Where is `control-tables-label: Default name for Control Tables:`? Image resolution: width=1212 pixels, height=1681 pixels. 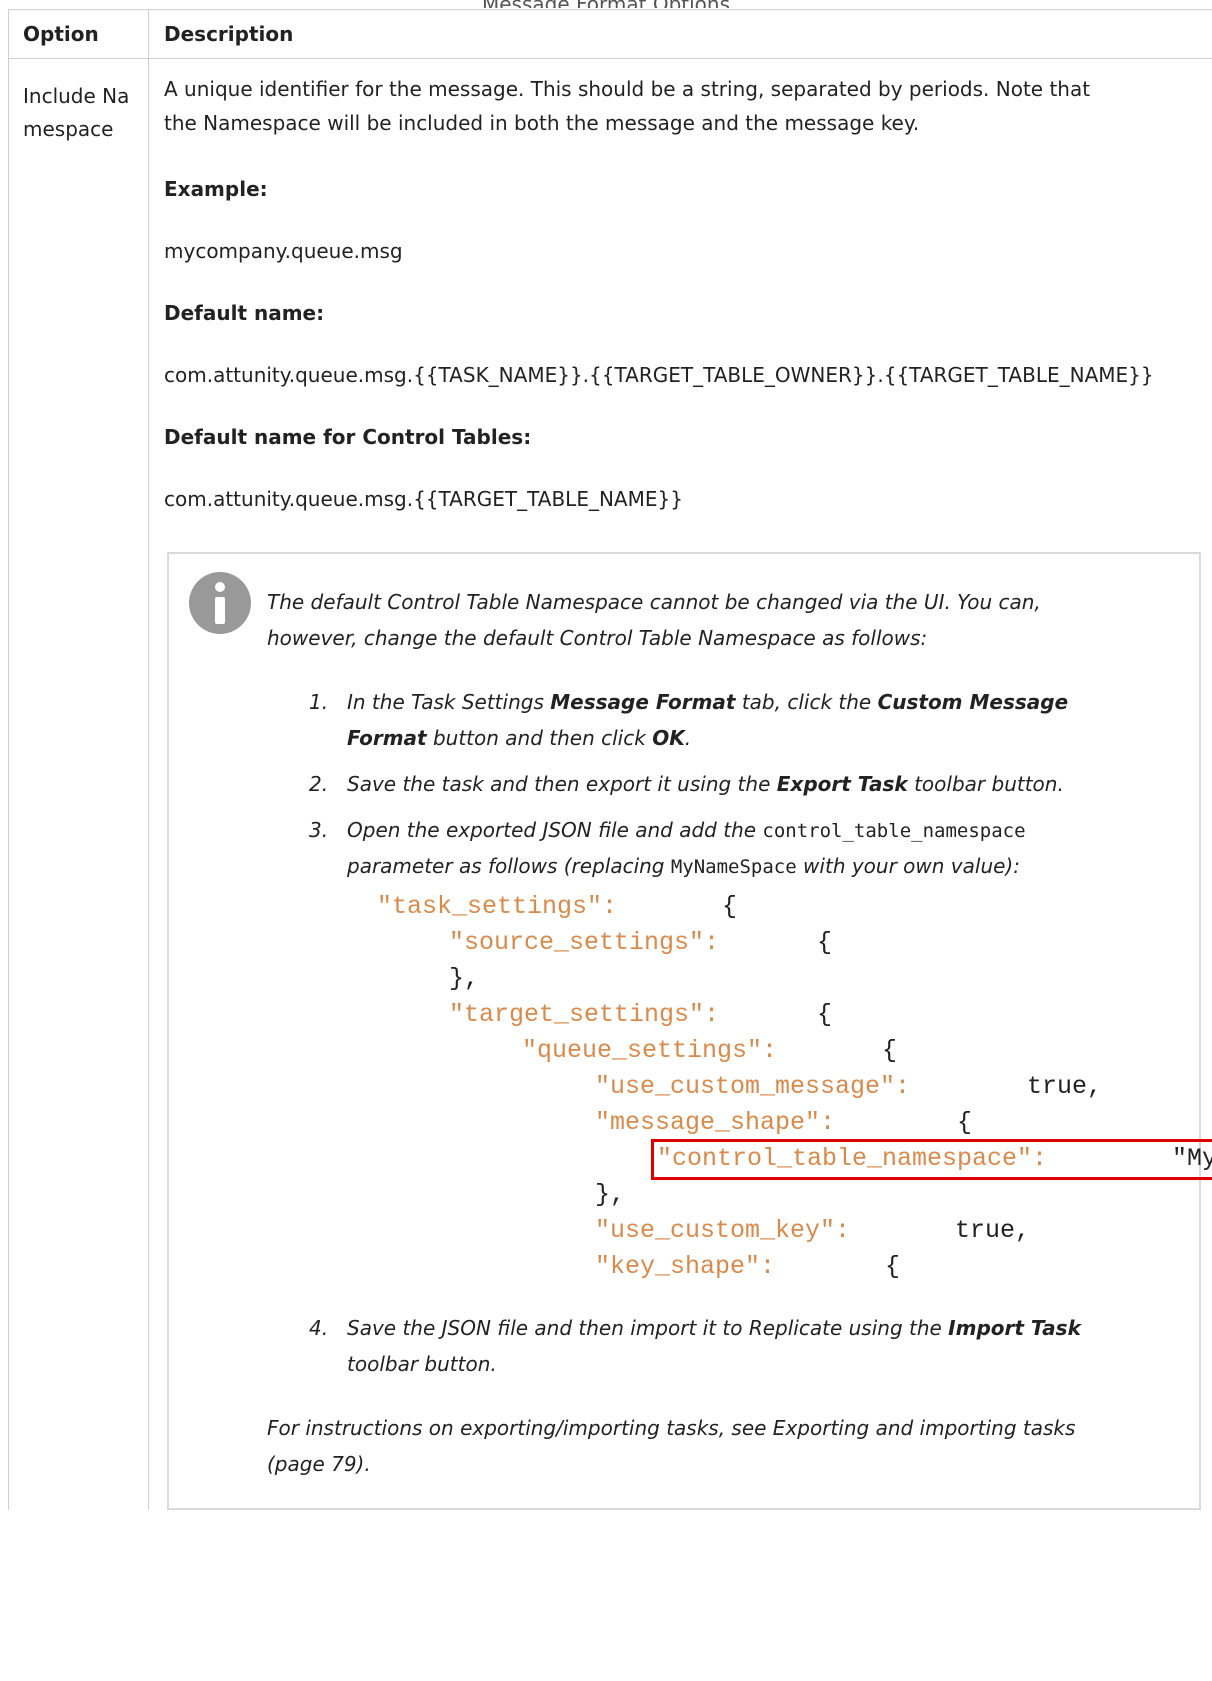 control-tables-label: Default name for Control Tables: is located at coordinates (348, 437).